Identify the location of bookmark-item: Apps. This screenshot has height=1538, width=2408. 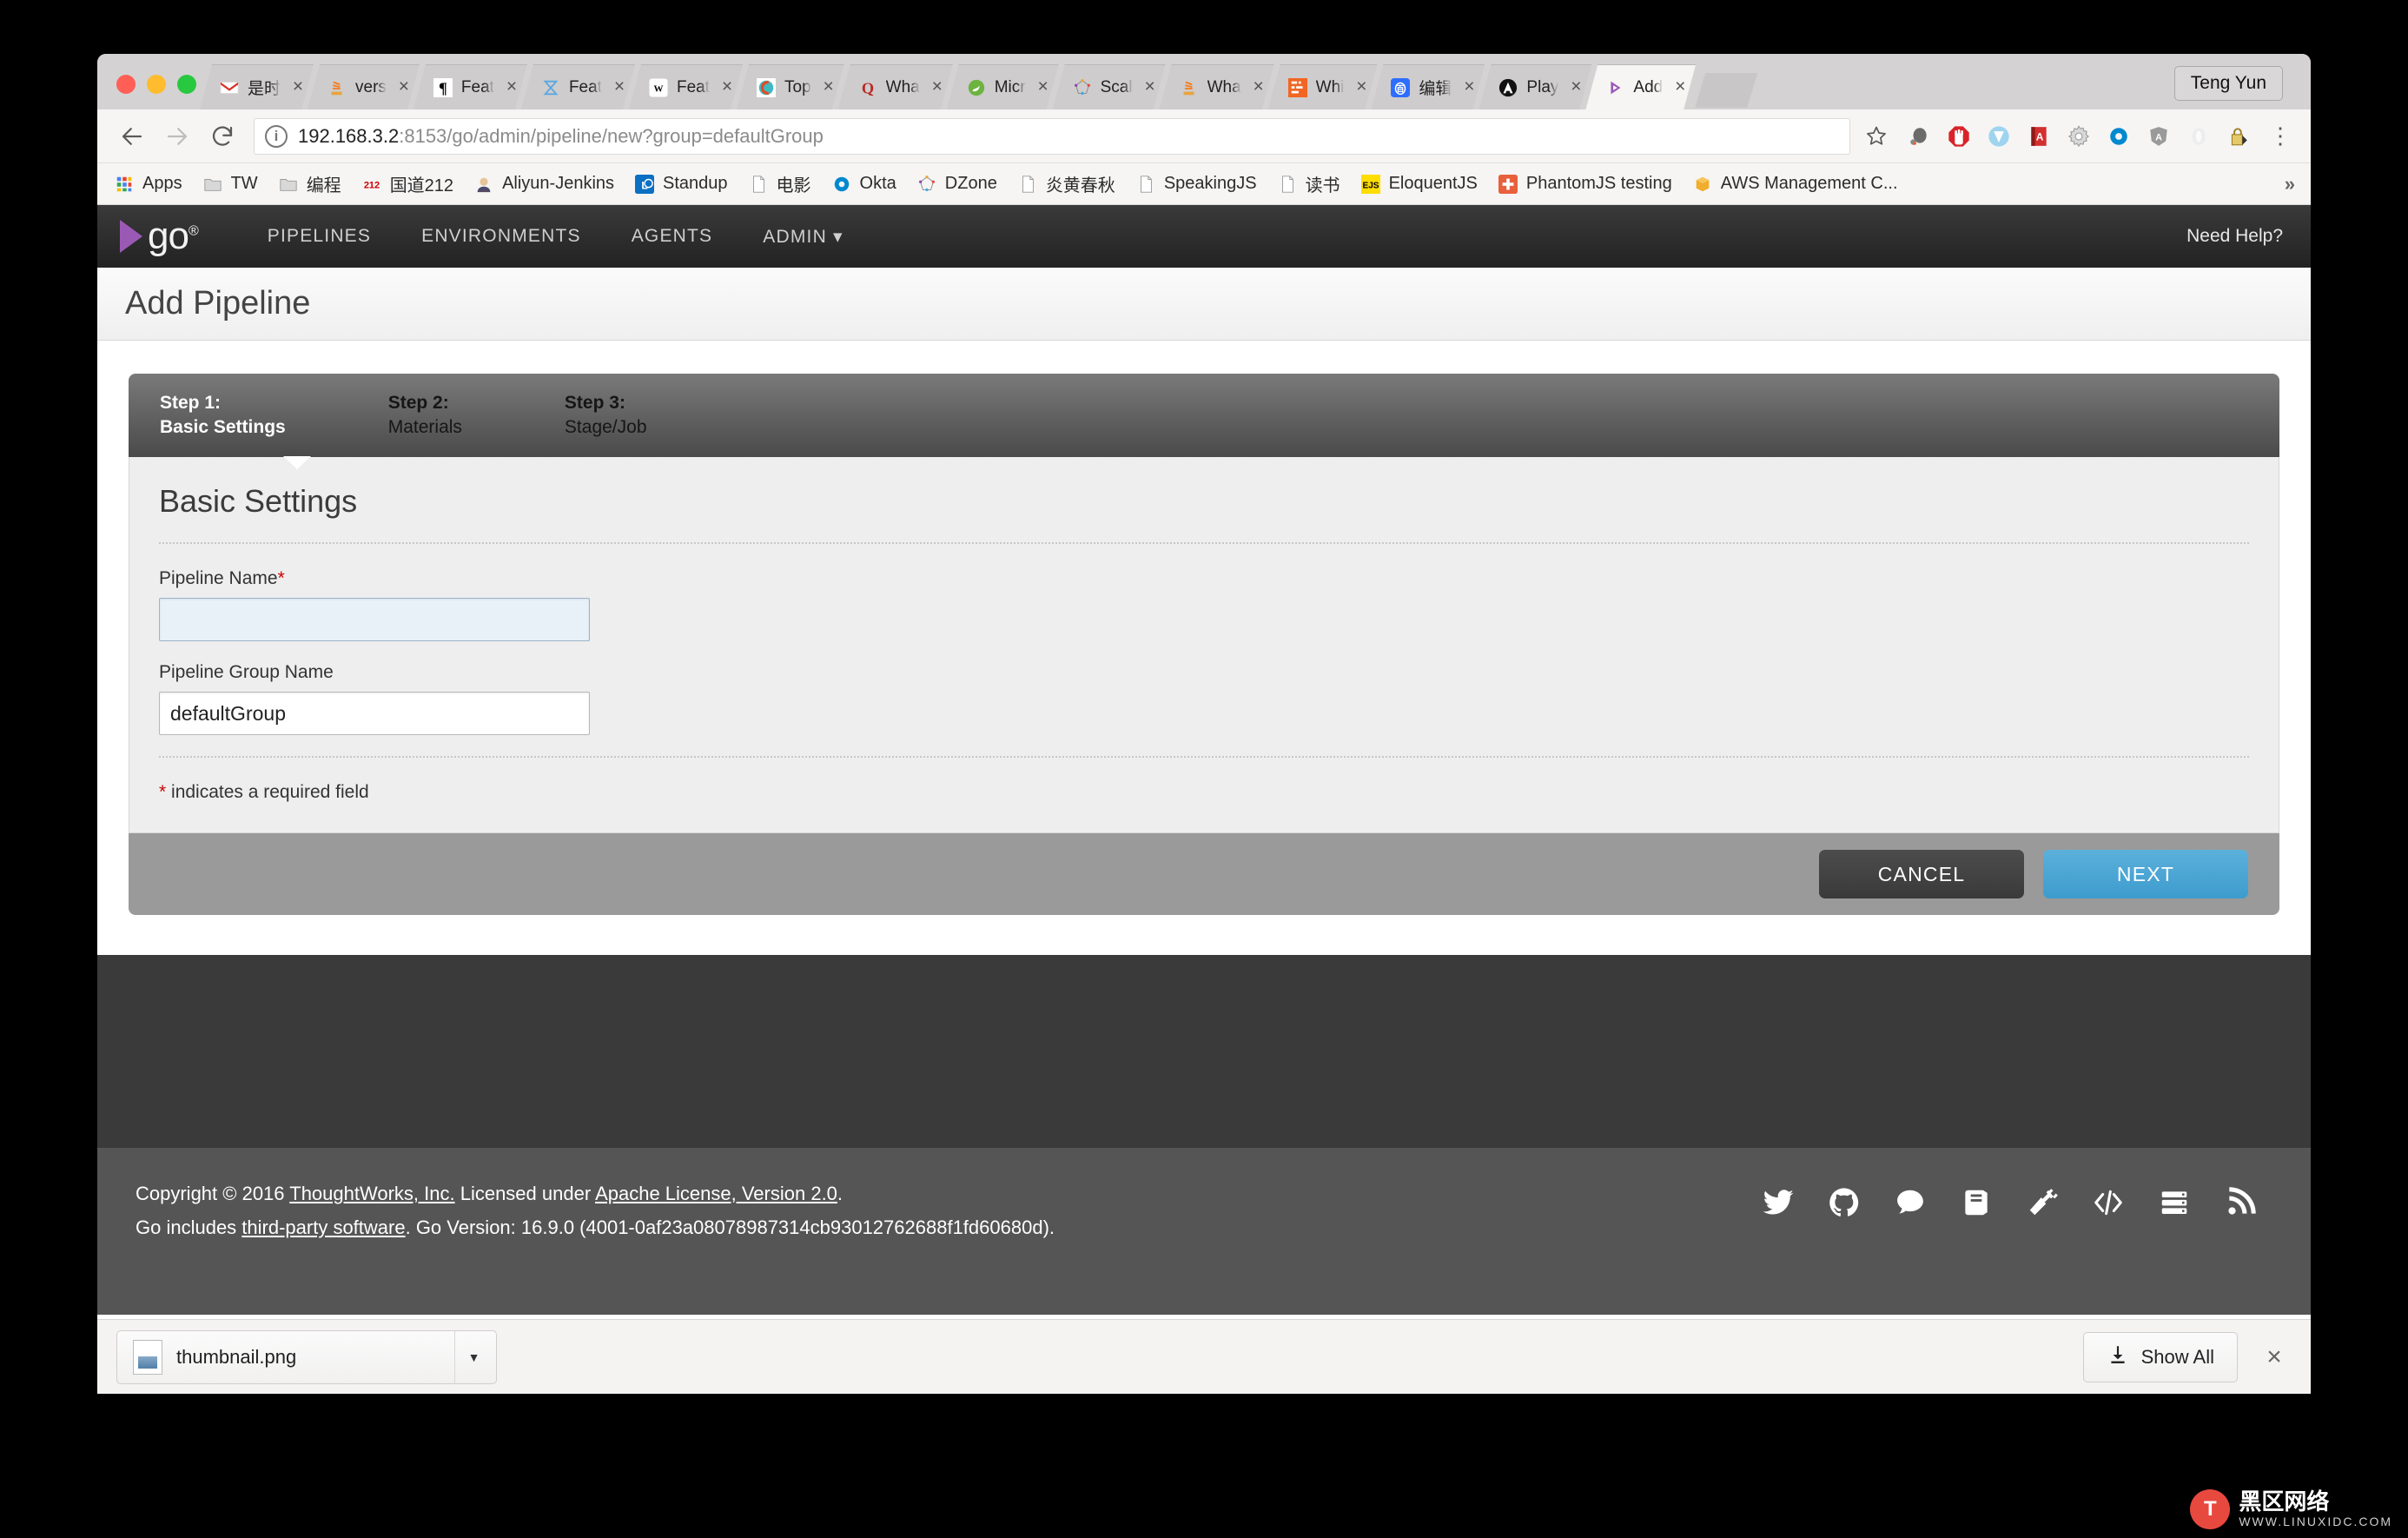
(148, 185).